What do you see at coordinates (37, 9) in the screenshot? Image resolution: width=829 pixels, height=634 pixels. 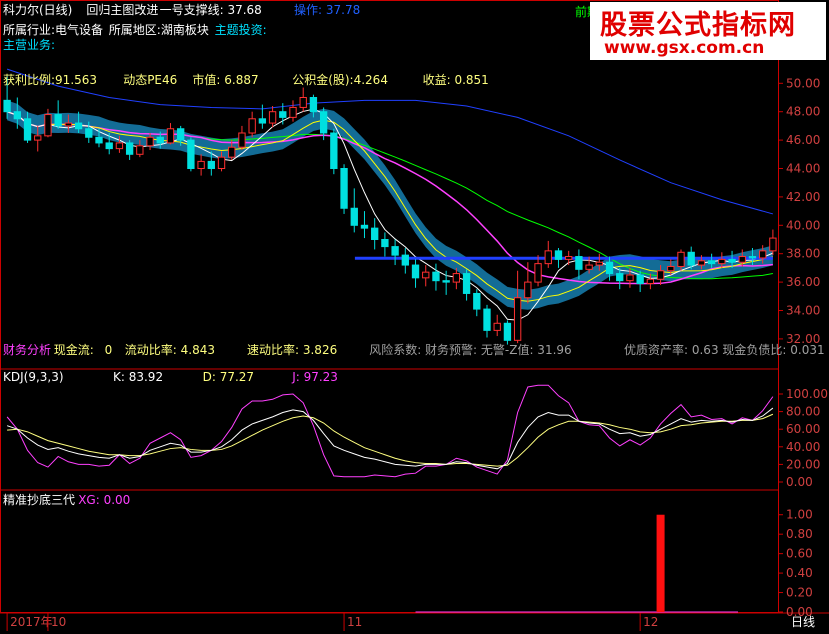 I see `header-line1-0: 科力尔(日线)` at bounding box center [37, 9].